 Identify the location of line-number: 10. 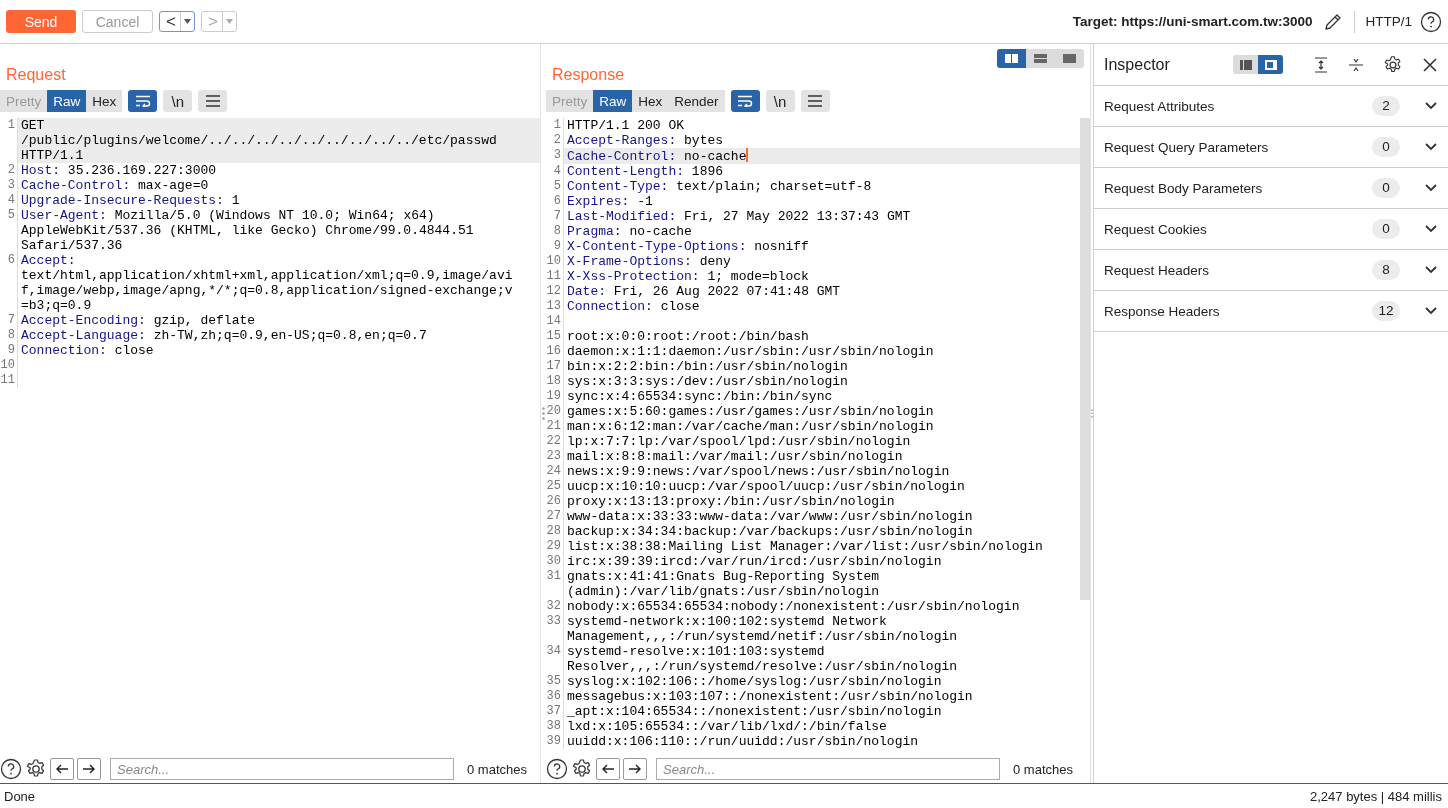
(555, 261).